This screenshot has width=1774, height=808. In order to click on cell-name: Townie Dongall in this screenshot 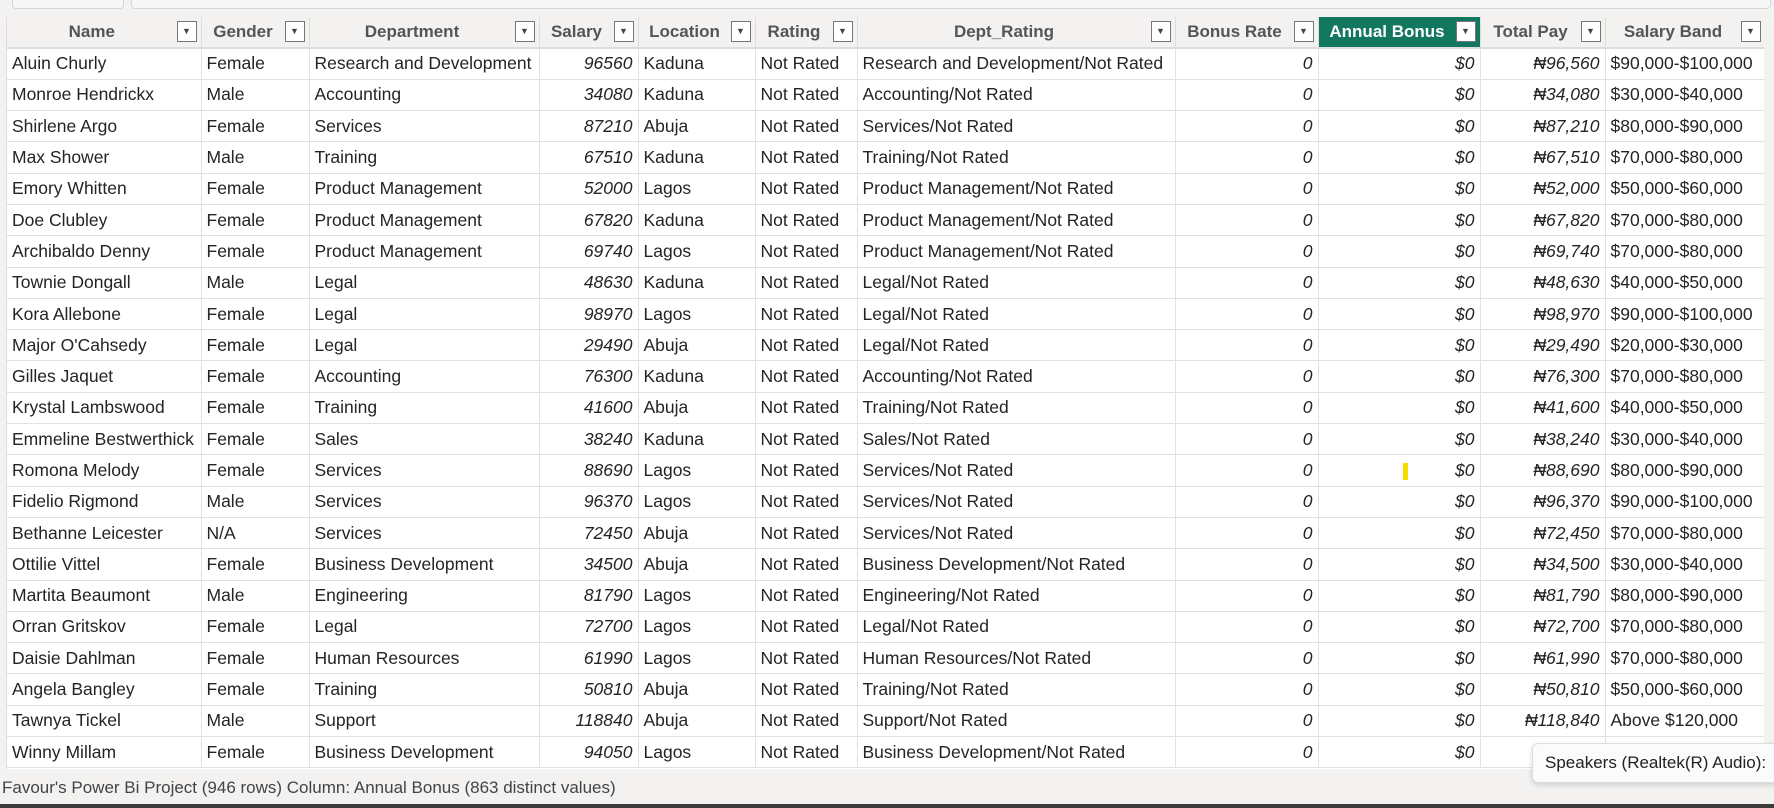, I will do `click(104, 283)`.